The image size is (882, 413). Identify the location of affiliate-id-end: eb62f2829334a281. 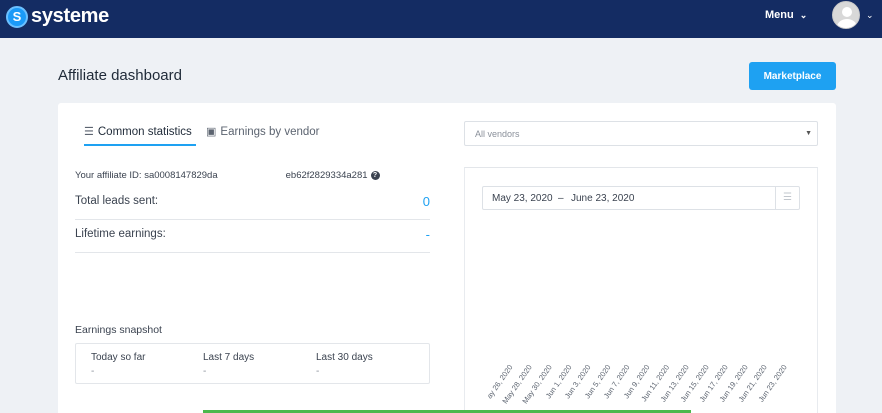
(326, 175).